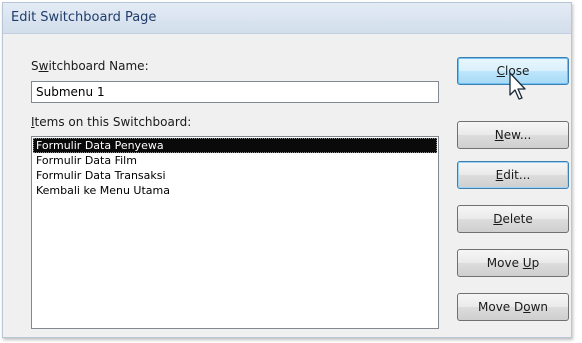 This screenshot has height=343, width=582. Describe the element at coordinates (235, 92) in the screenshot. I see `switchboard-name-input: Submenu 1` at that location.